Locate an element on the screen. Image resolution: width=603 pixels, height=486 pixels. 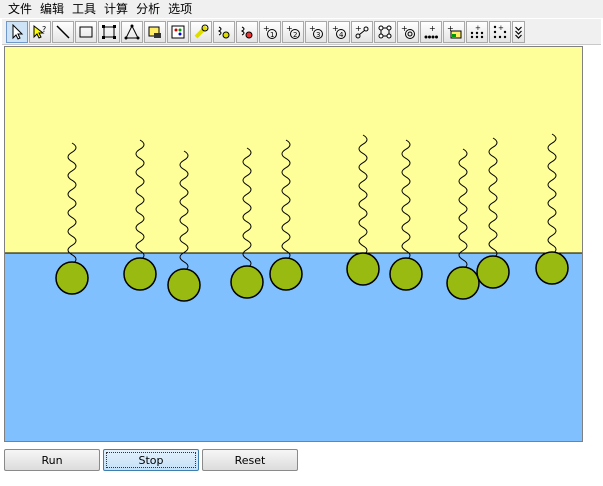
add-dotted-grid-tool-button: + is located at coordinates (477, 31).